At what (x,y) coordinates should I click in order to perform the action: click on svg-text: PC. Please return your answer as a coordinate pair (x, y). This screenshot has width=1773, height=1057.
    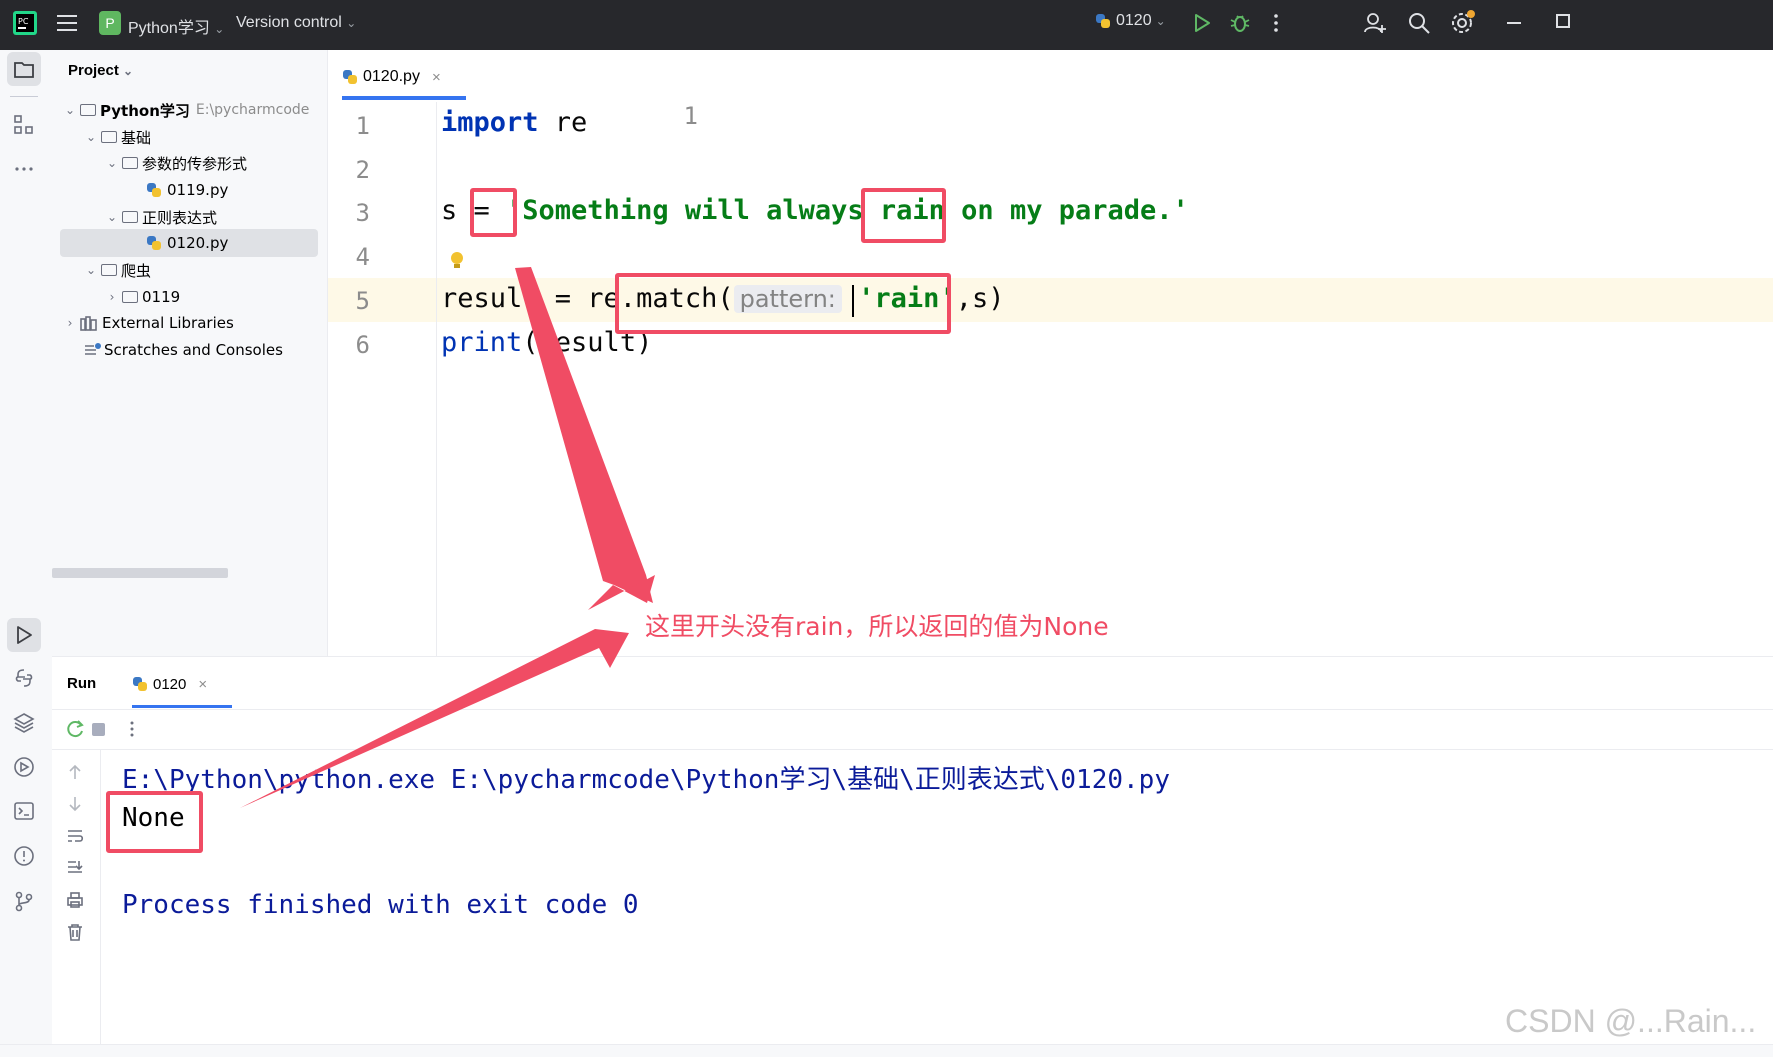
    Looking at the image, I should click on (23, 21).